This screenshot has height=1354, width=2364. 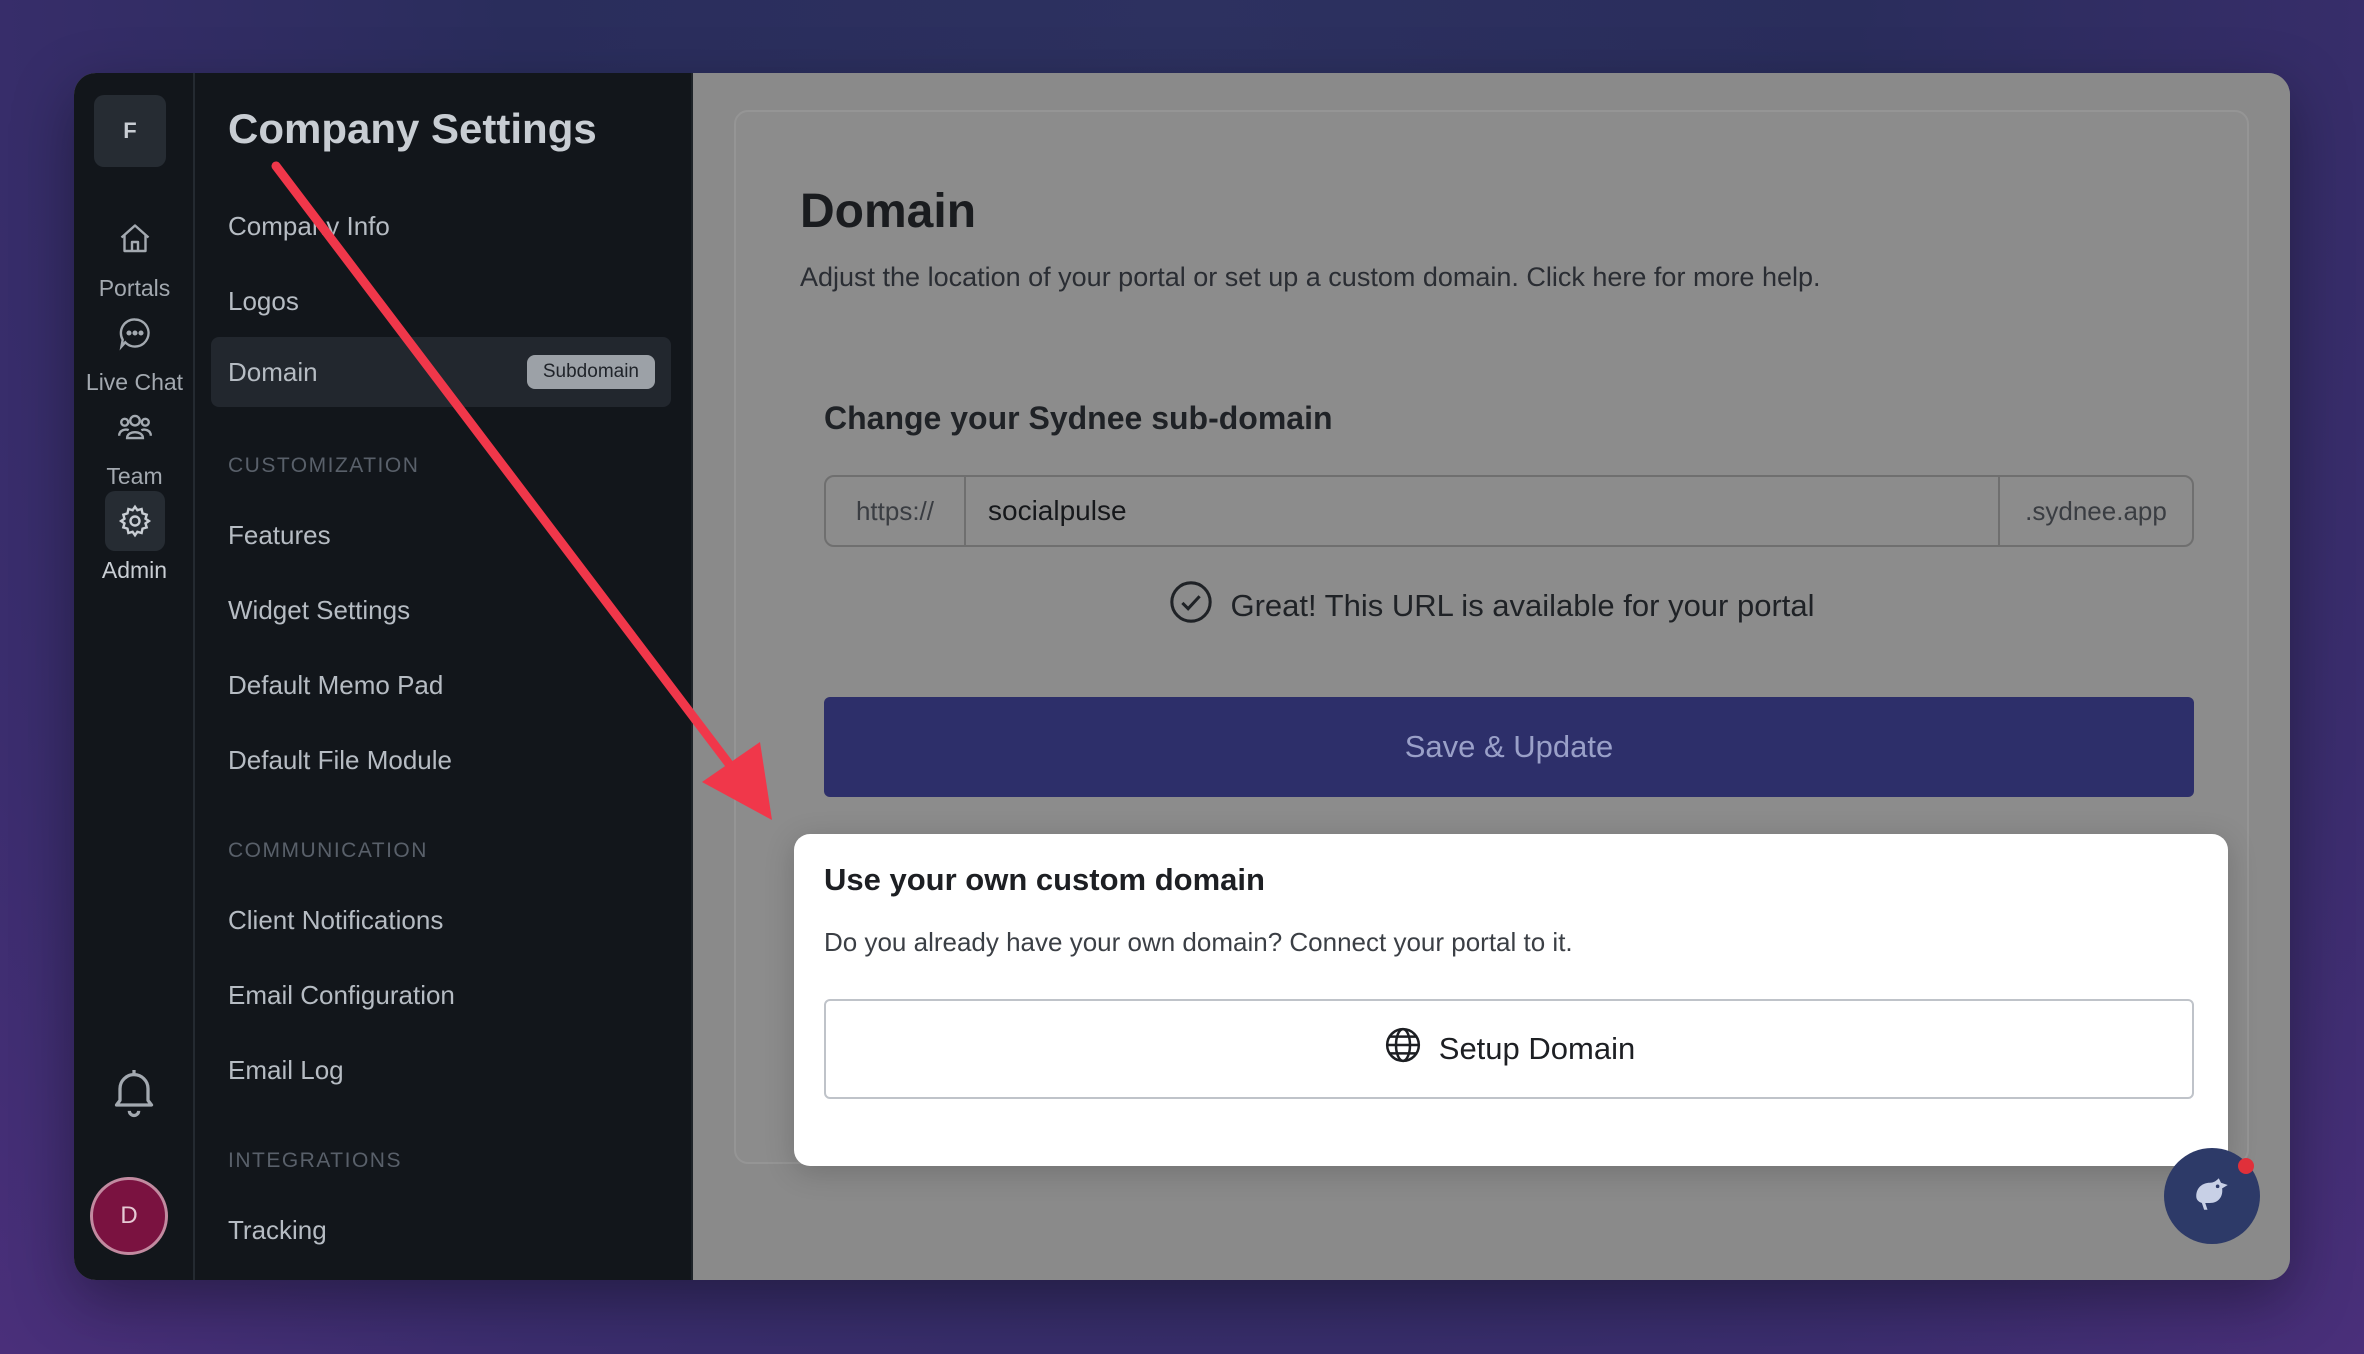 I want to click on globe-icon, so click(x=1403, y=1049).